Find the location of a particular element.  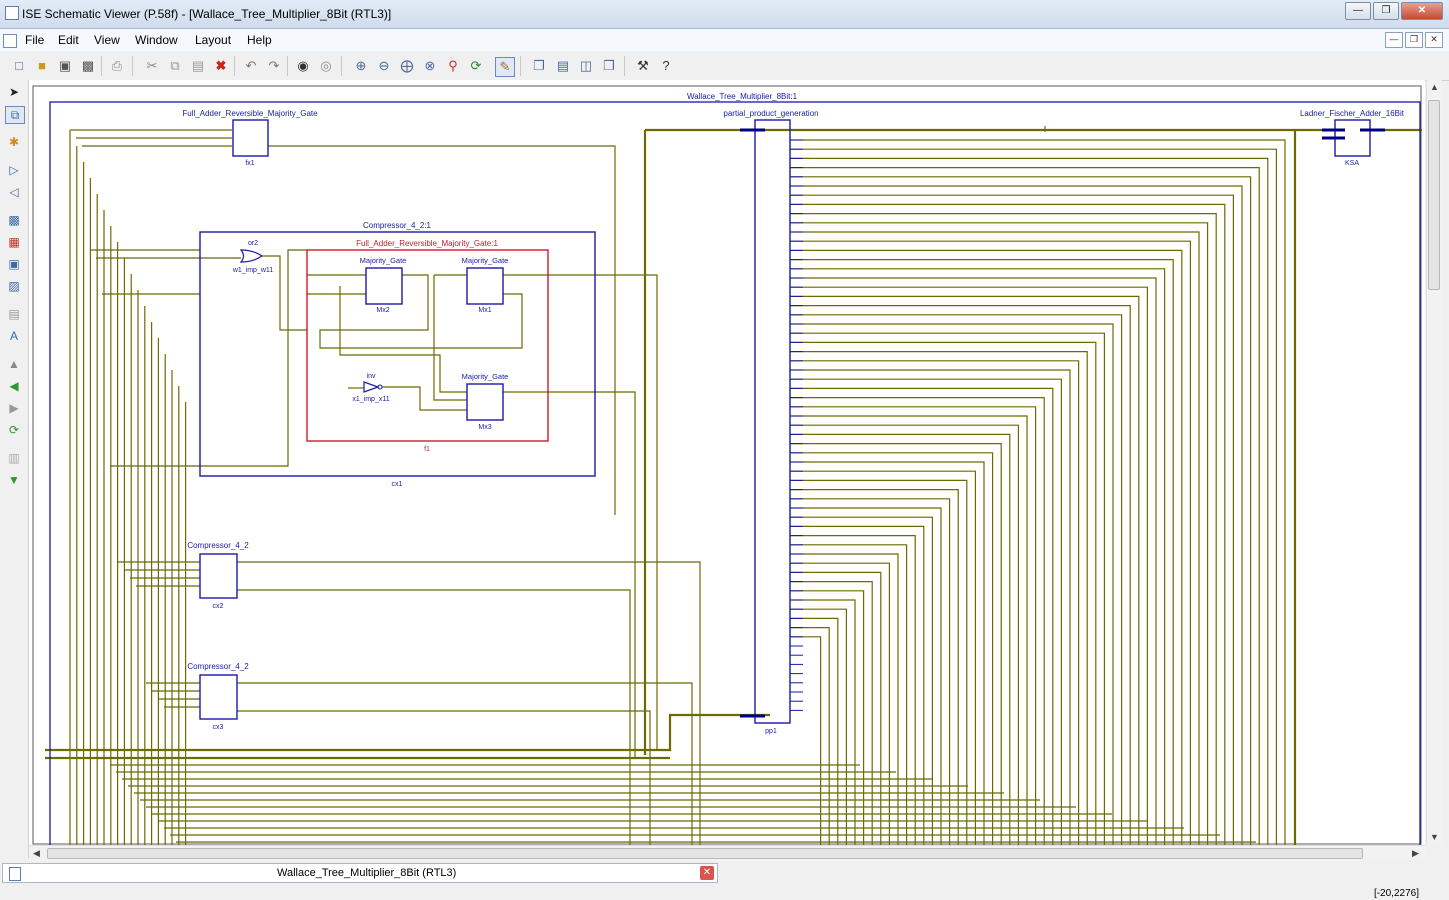

save-icon: ▣ is located at coordinates (65, 66).